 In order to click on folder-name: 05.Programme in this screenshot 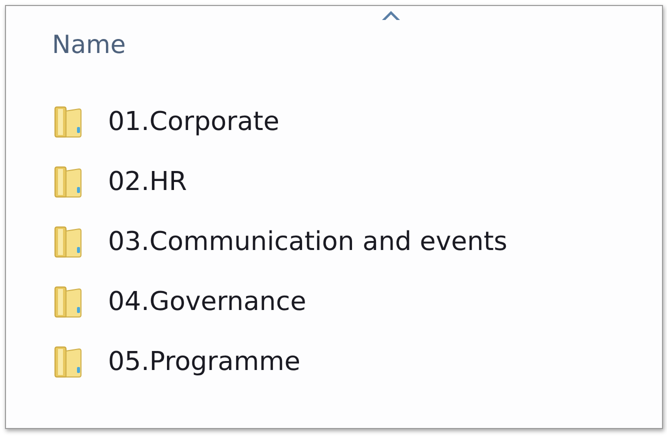, I will do `click(204, 362)`.